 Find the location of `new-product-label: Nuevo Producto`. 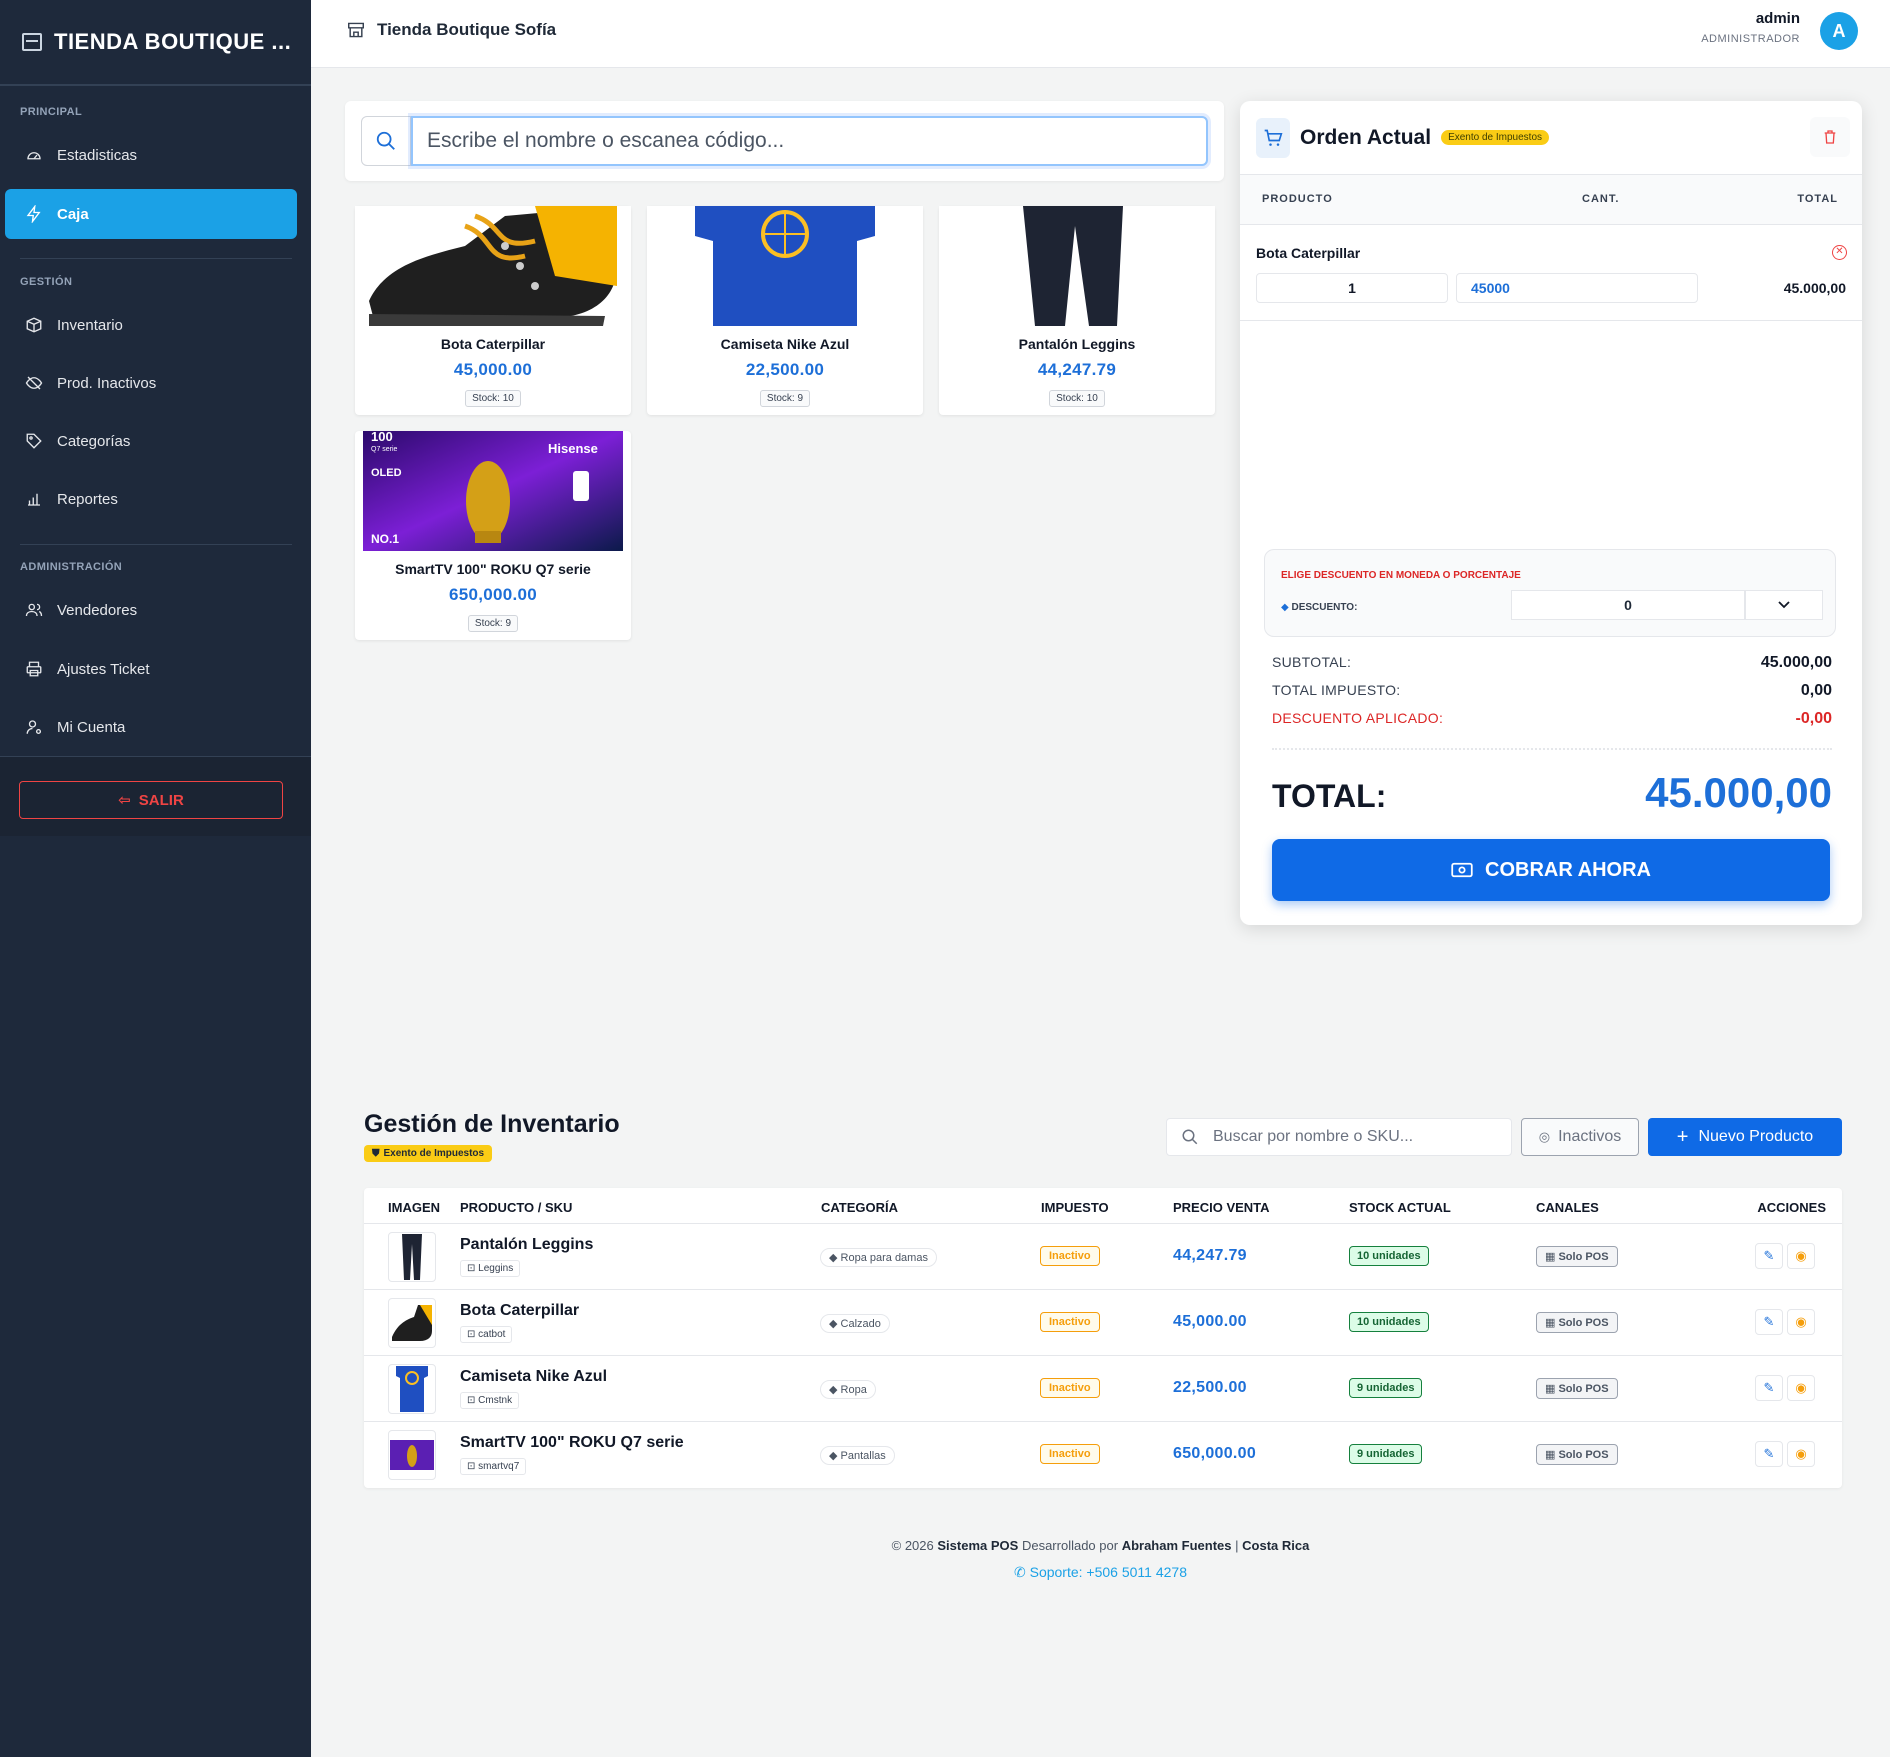

new-product-label: Nuevo Producto is located at coordinates (1756, 1136).